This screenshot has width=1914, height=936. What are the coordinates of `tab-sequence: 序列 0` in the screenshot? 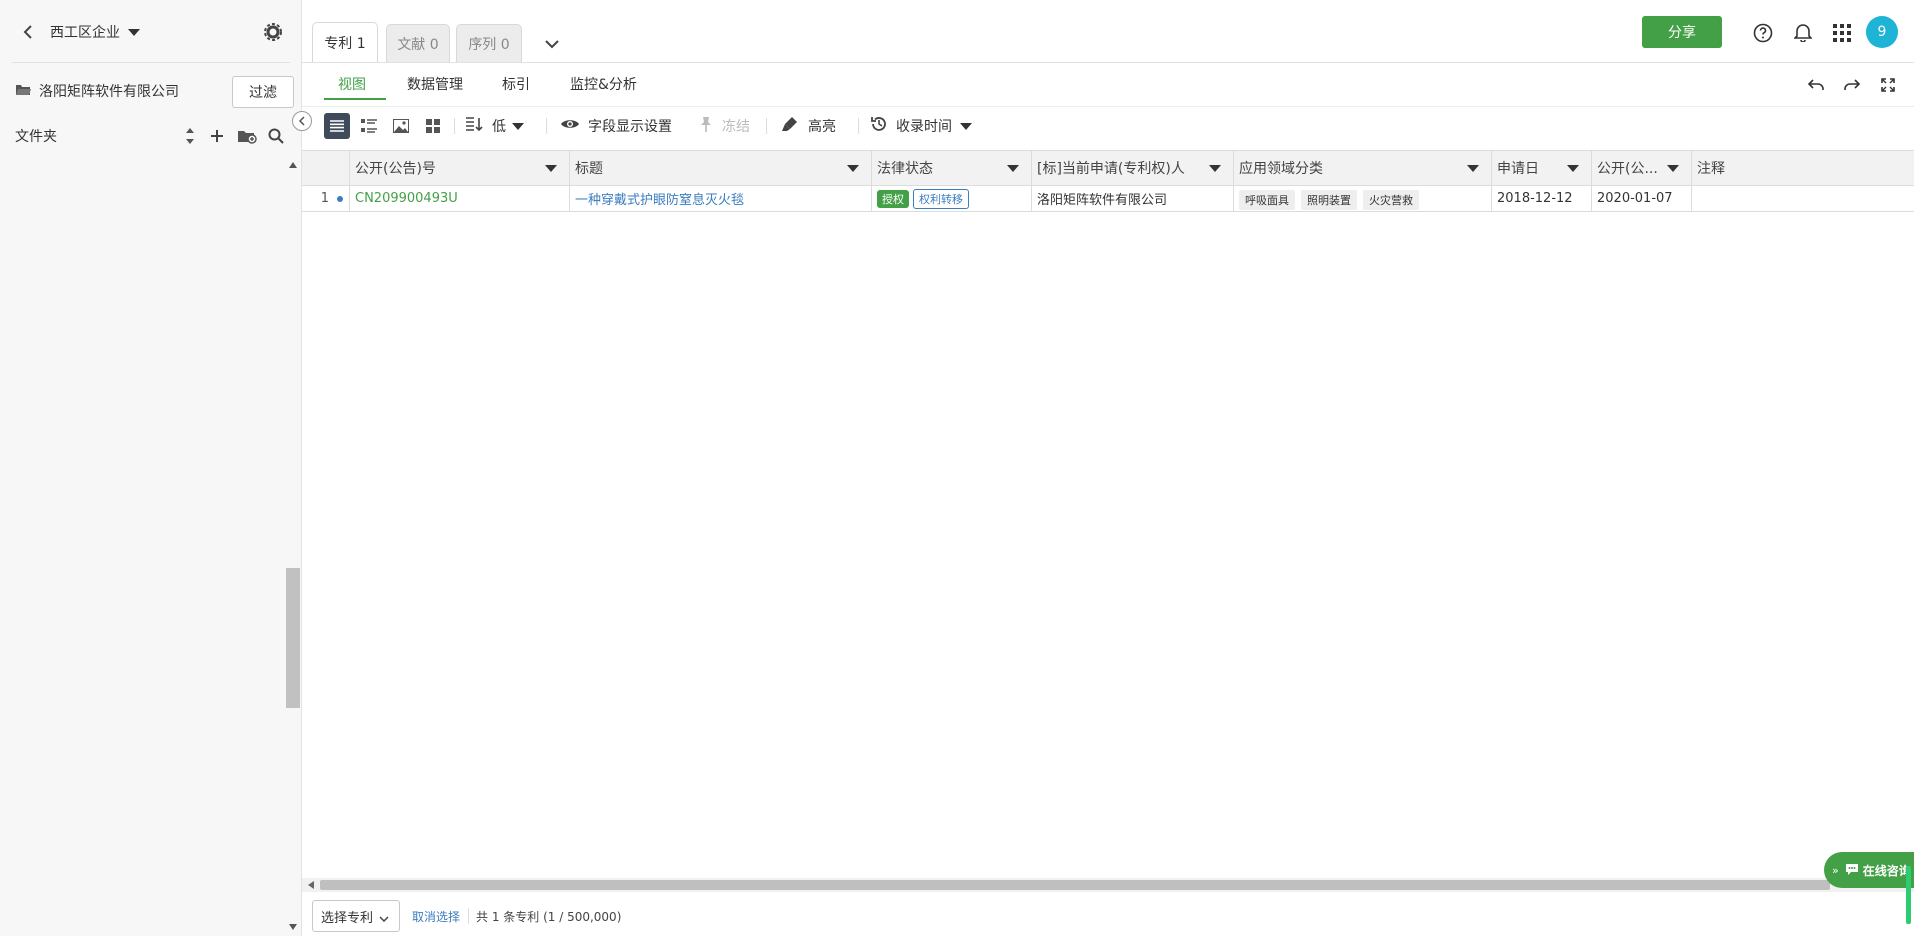 It's located at (489, 43).